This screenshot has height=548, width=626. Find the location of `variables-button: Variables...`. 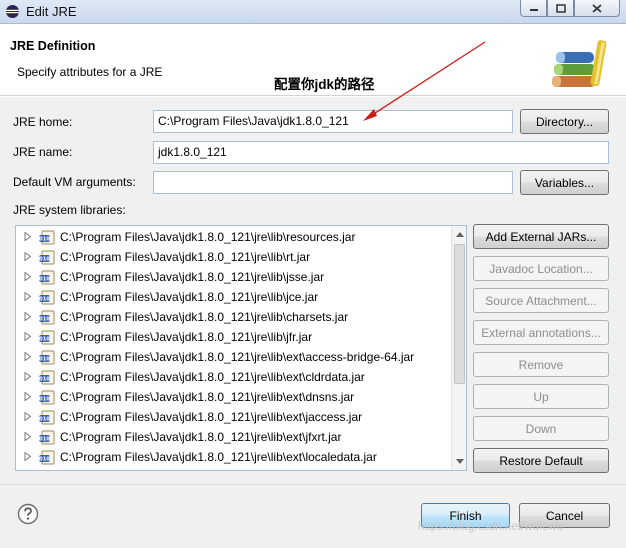

variables-button: Variables... is located at coordinates (564, 182).